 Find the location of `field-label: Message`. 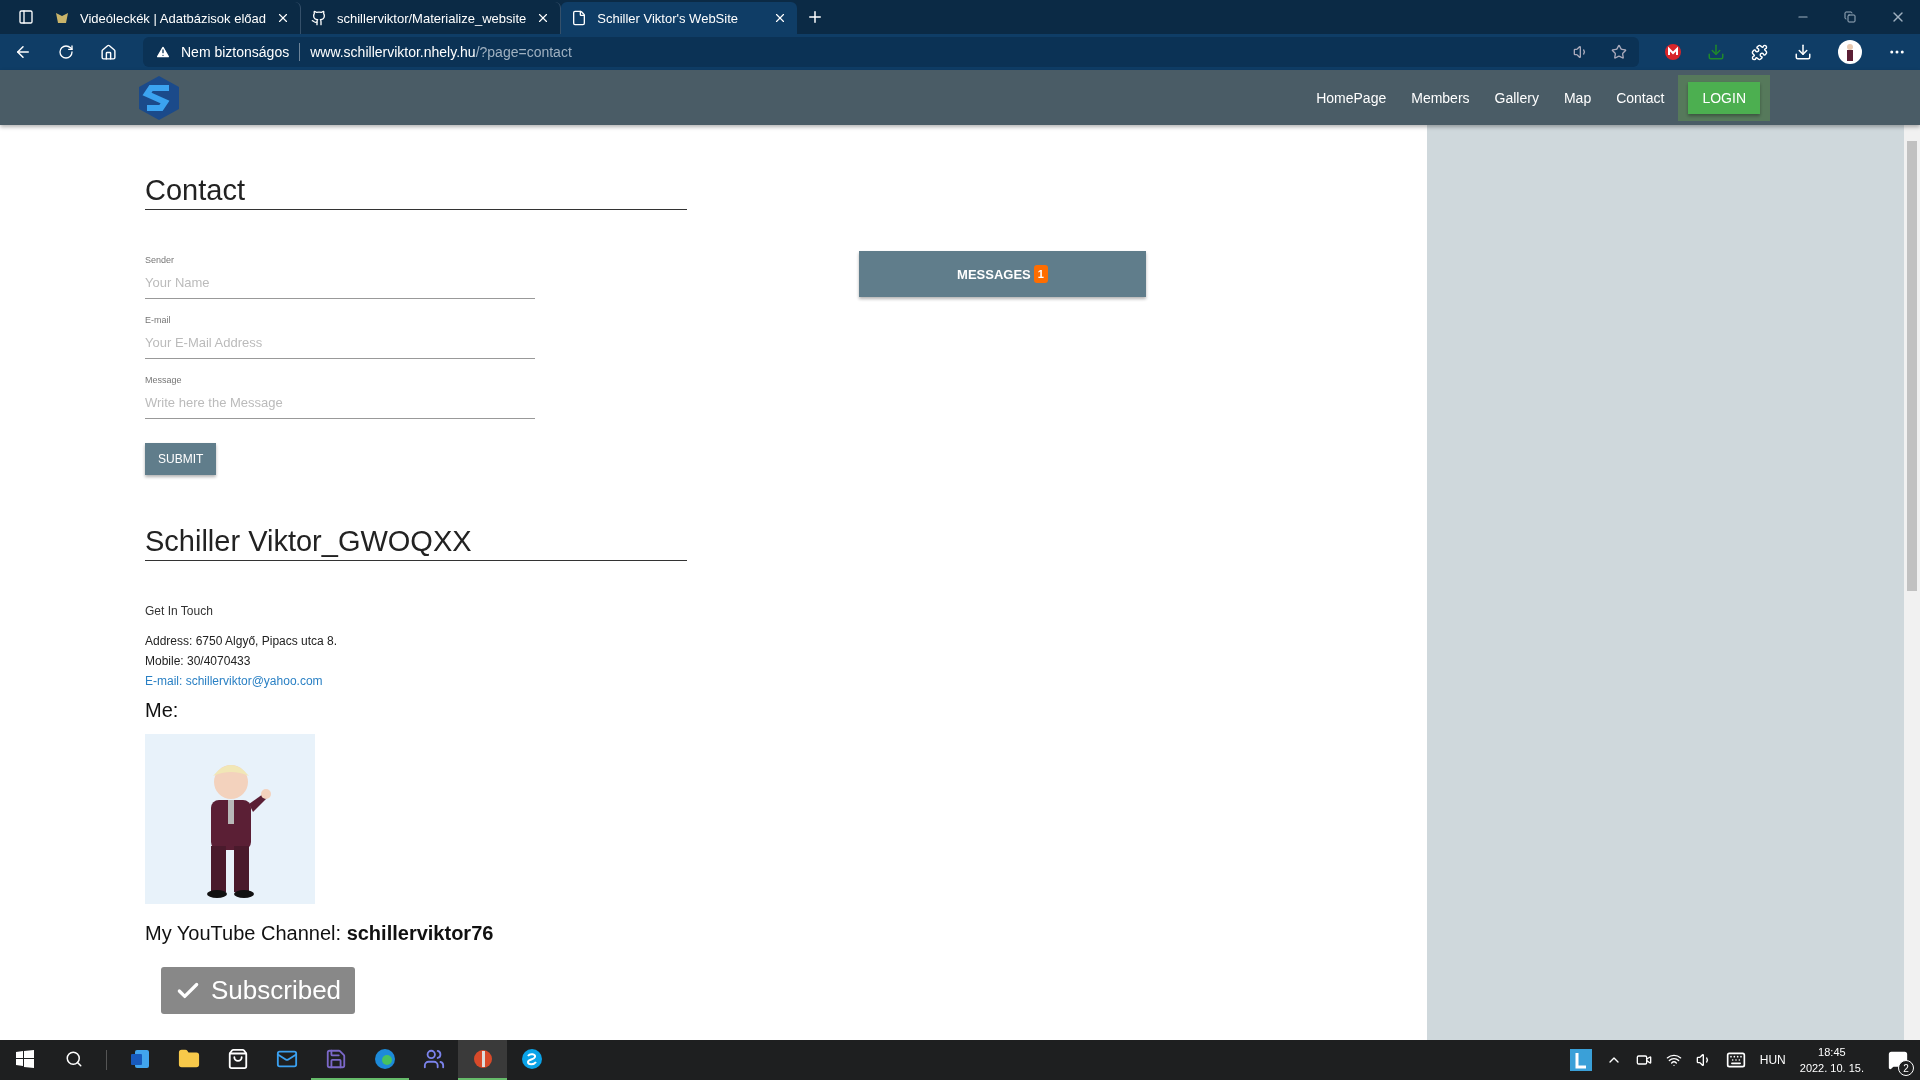

field-label: Message is located at coordinates (163, 380).